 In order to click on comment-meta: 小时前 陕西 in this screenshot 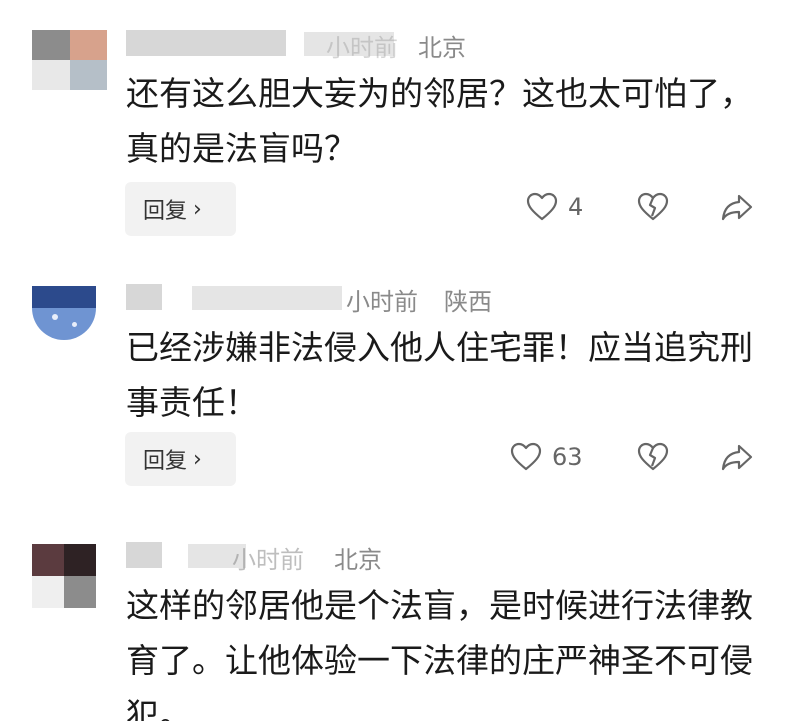, I will do `click(326, 299)`.